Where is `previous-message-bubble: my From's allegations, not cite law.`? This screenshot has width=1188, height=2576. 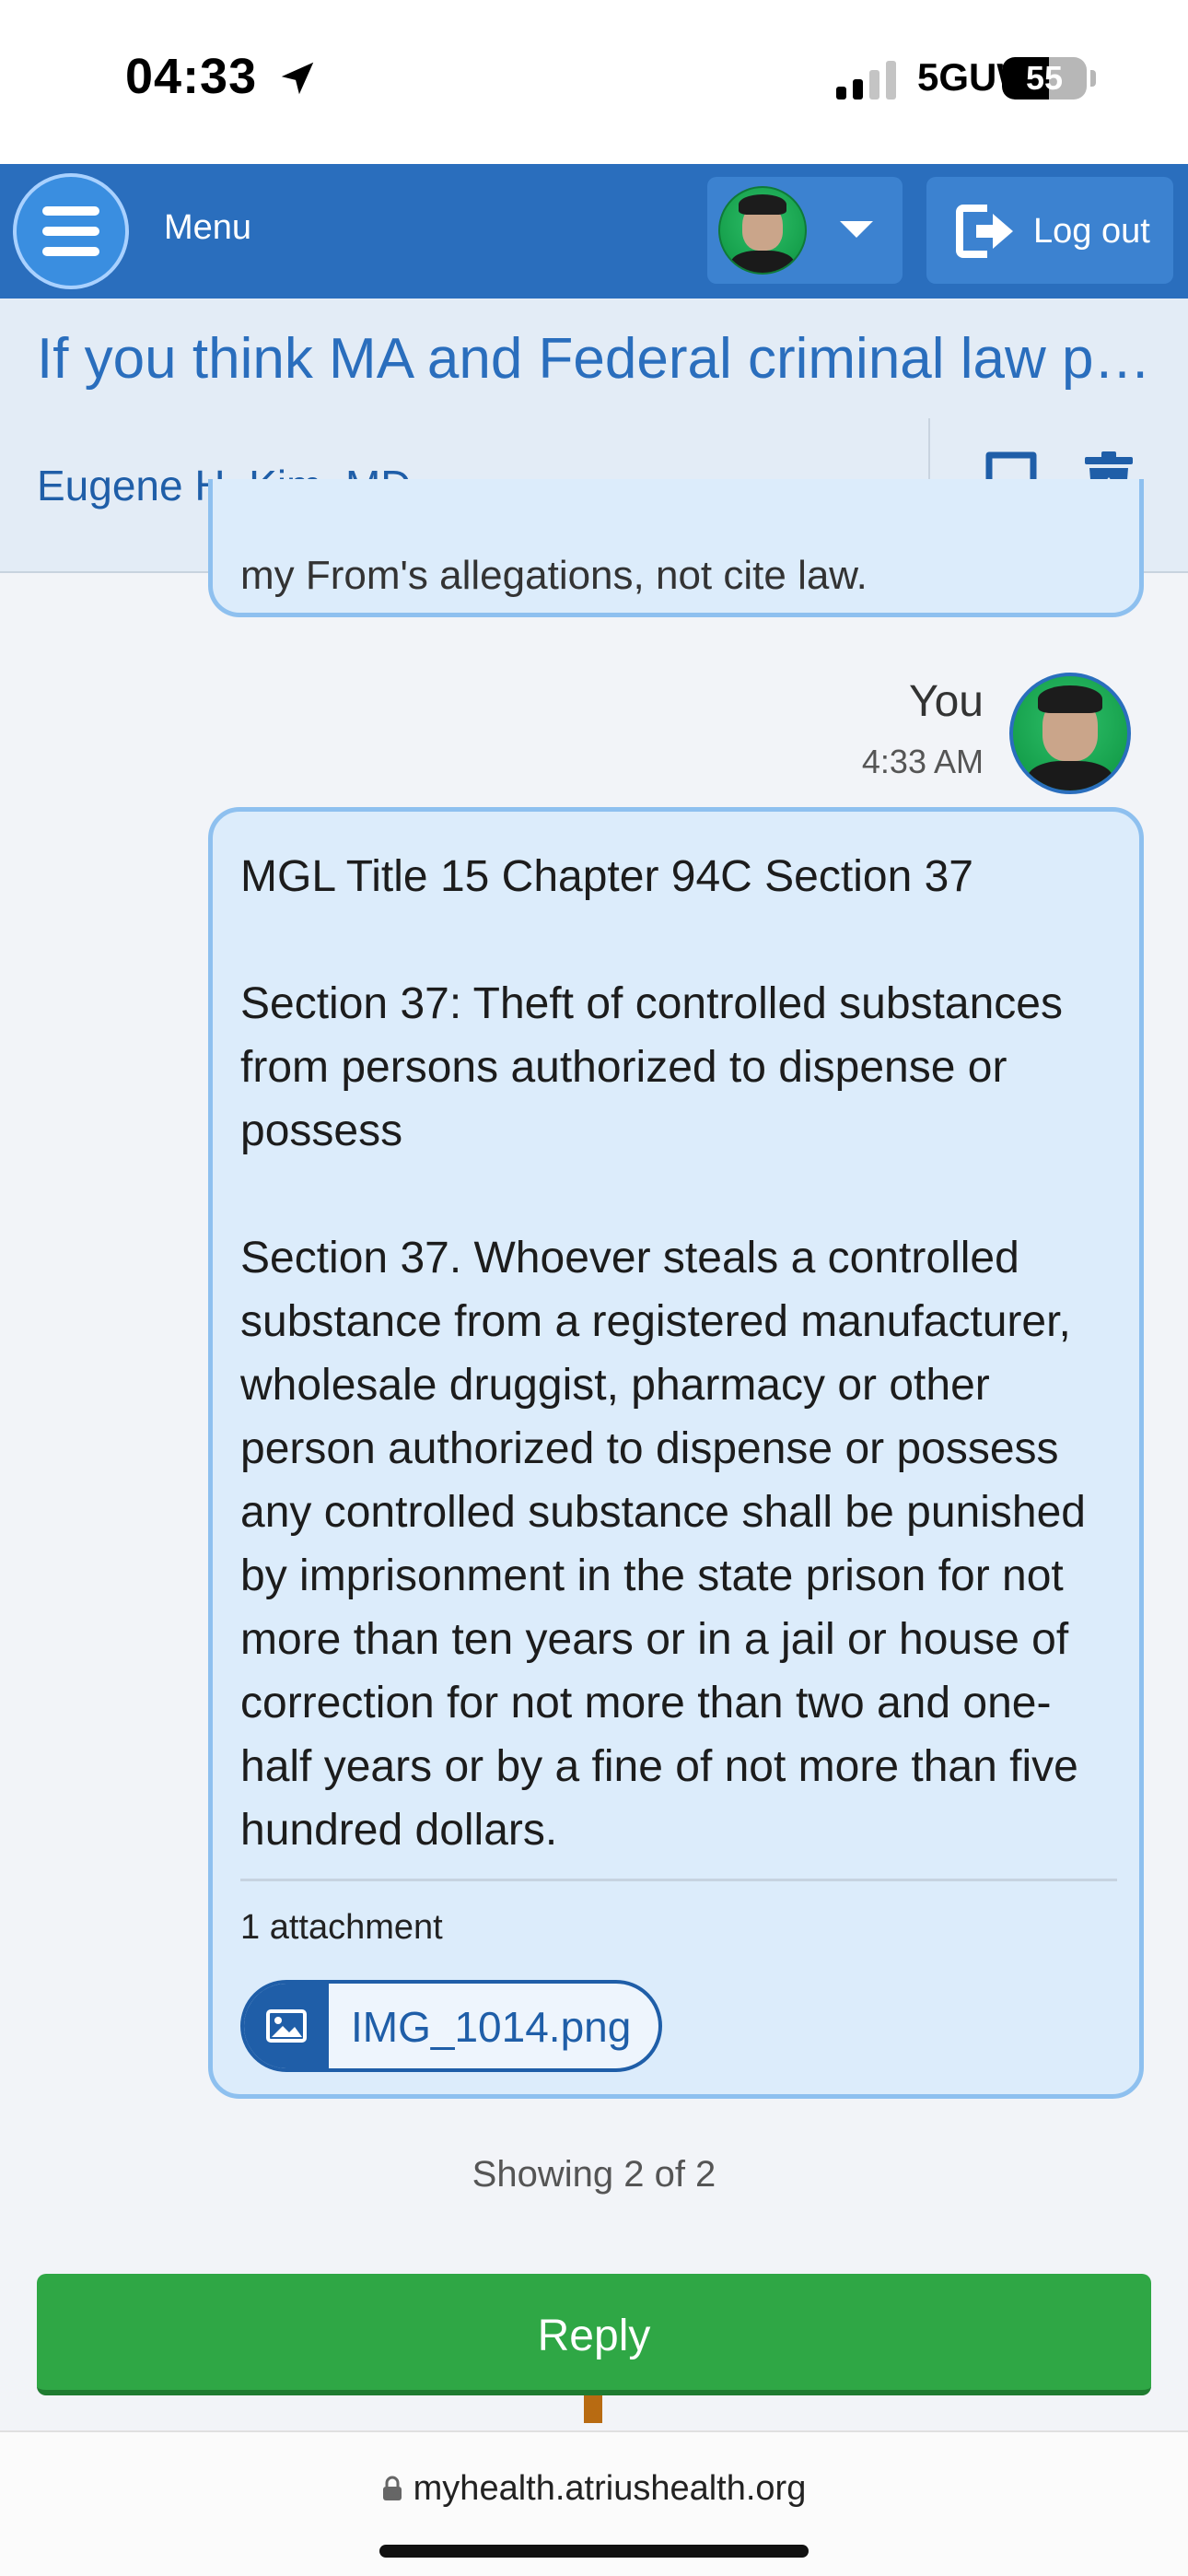
previous-message-bubble: my From's allegations, not cite law. is located at coordinates (676, 548).